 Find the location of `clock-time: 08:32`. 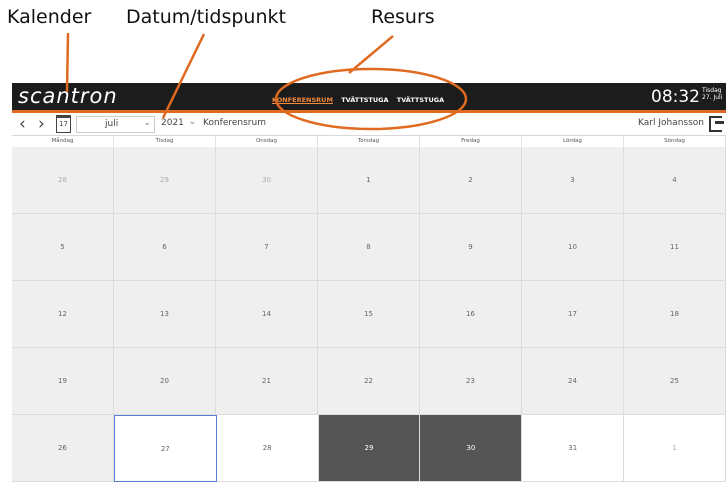

clock-time: 08:32 is located at coordinates (675, 97).